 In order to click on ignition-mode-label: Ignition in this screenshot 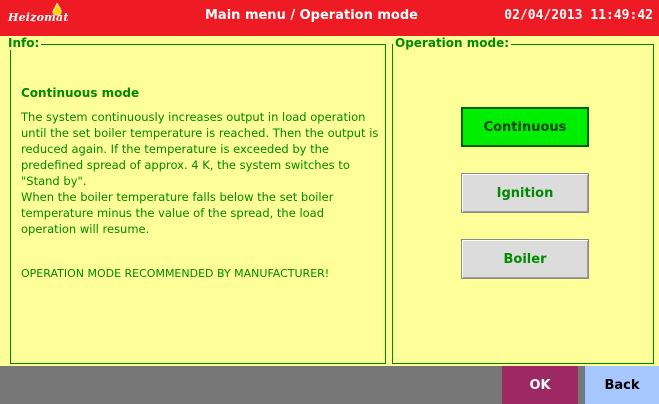, I will do `click(525, 193)`.